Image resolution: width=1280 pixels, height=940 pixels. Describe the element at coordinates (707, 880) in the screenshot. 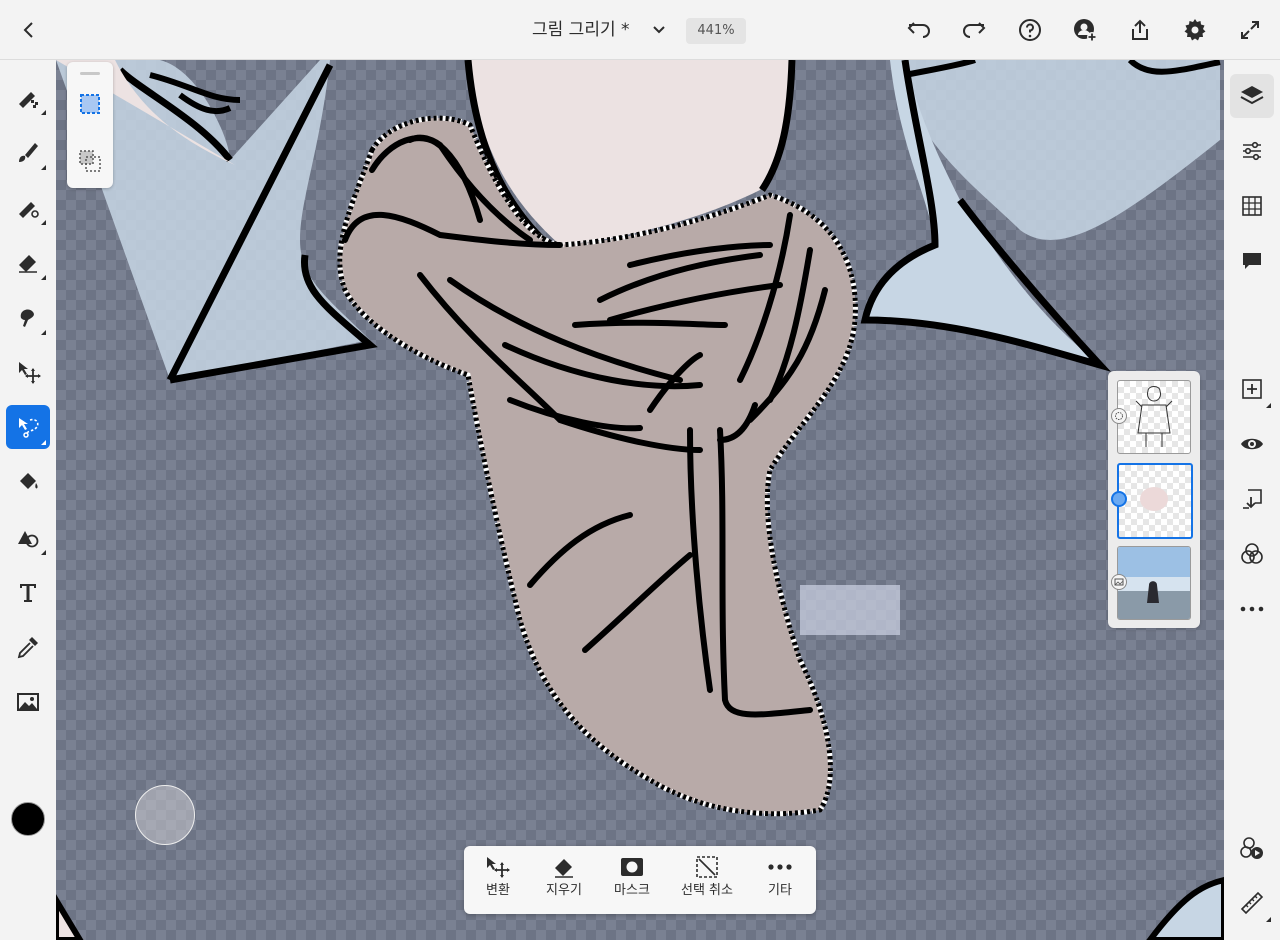

I see `deselect-button: 선택 취소` at that location.